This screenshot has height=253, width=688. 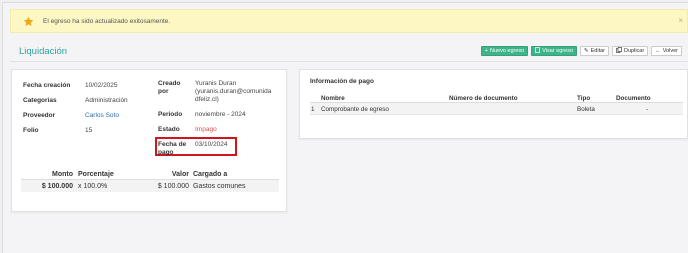 I want to click on document-check-icon, so click(x=538, y=51).